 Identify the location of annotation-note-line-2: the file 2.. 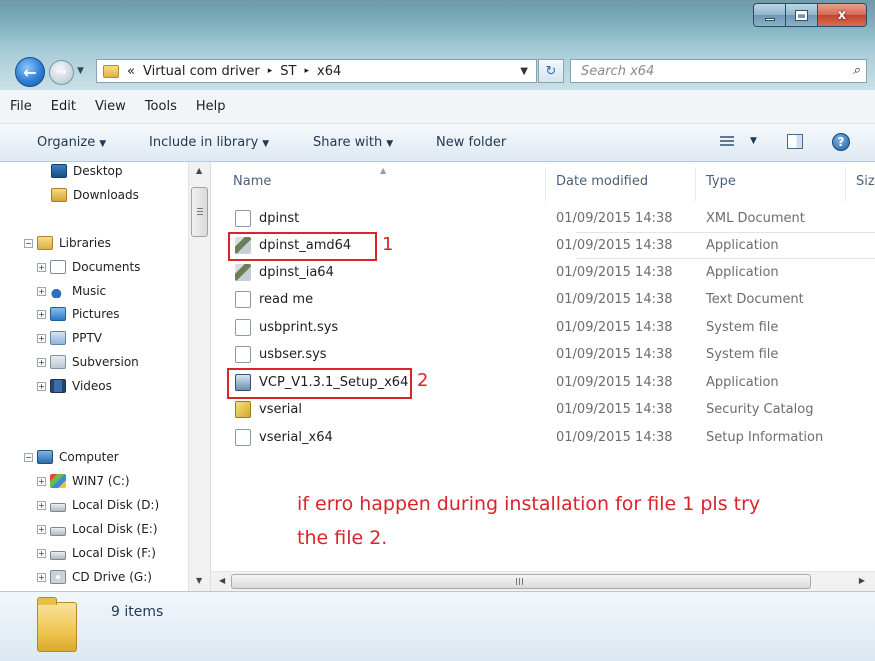
(342, 538).